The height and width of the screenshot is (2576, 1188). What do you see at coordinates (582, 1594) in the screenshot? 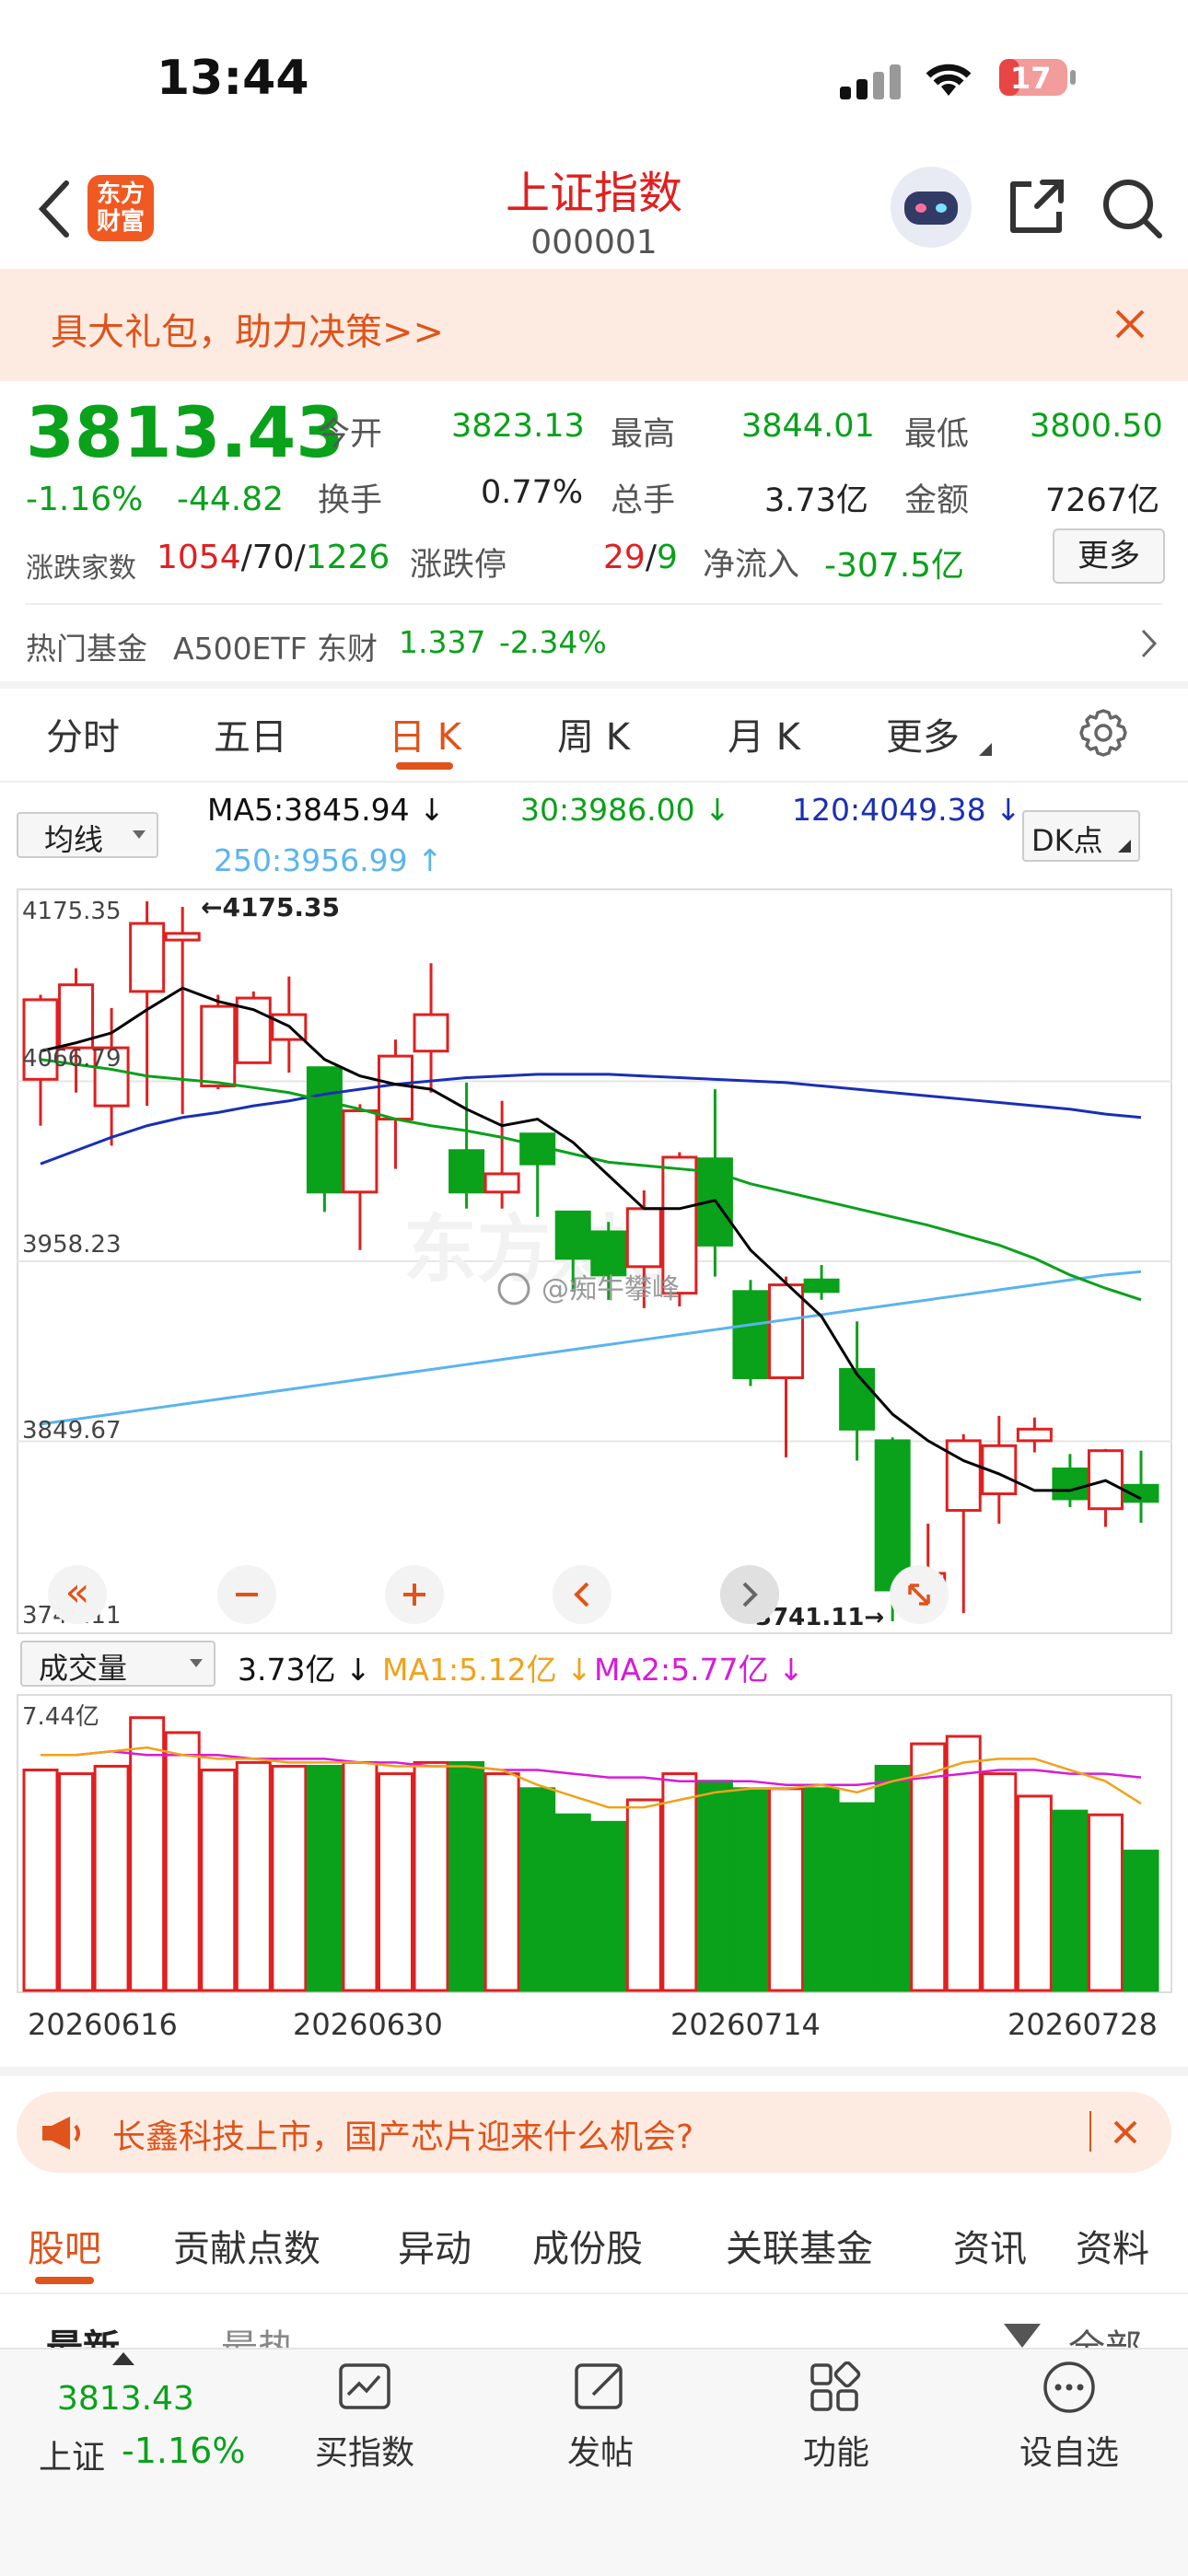
I see `scroll-left-button` at bounding box center [582, 1594].